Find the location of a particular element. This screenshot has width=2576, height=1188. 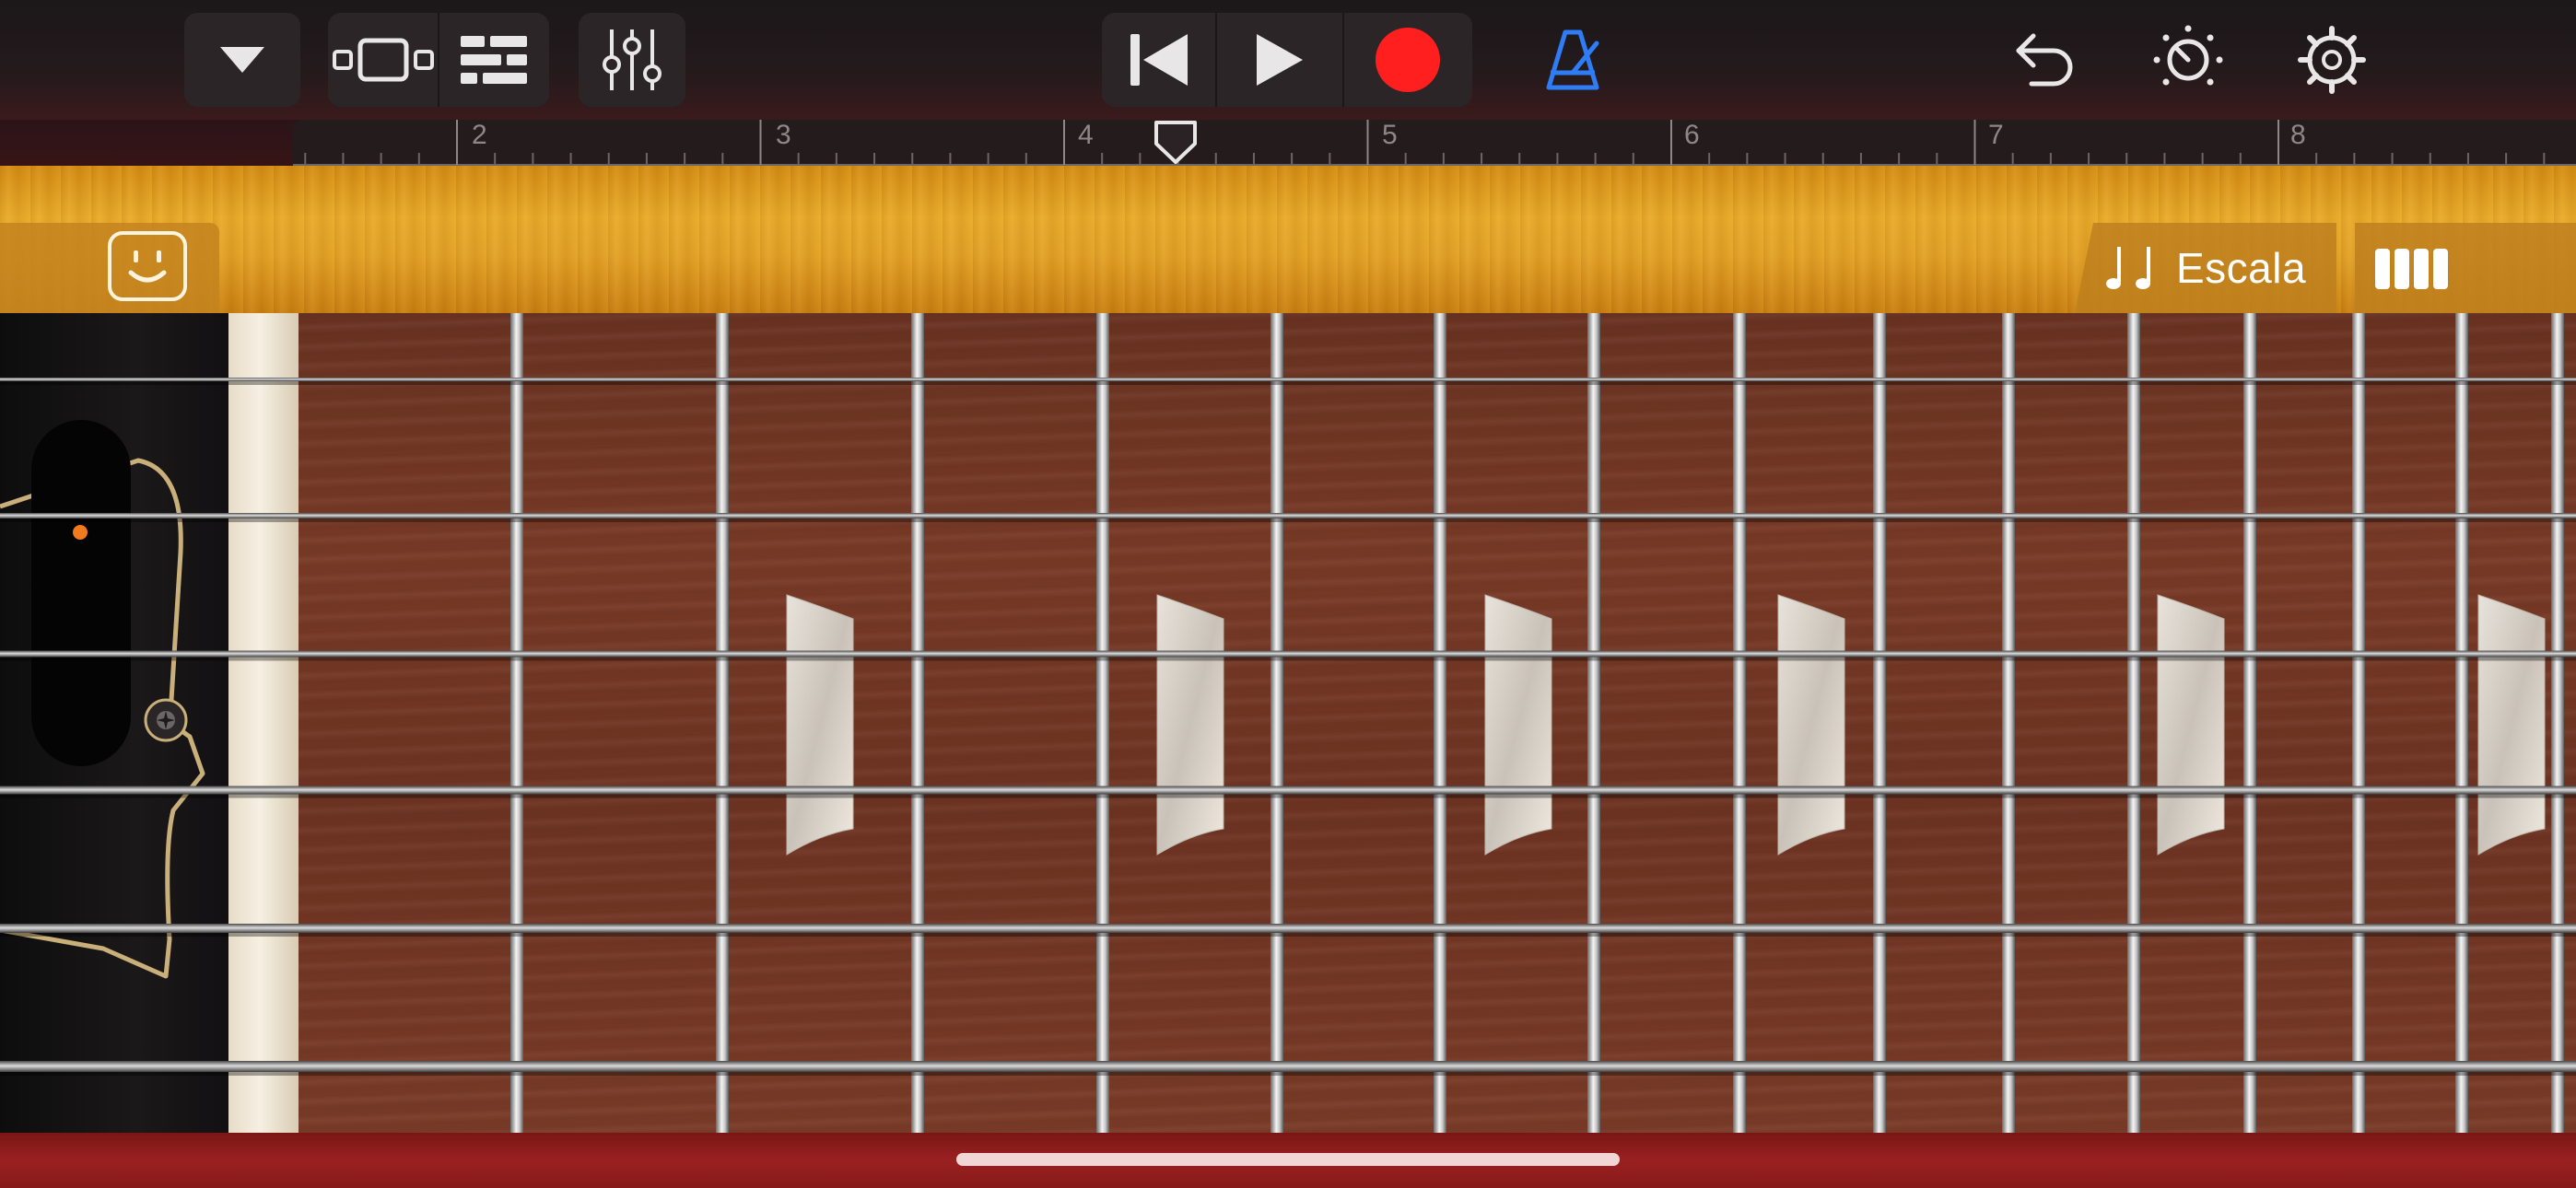

record-button is located at coordinates (1407, 60).